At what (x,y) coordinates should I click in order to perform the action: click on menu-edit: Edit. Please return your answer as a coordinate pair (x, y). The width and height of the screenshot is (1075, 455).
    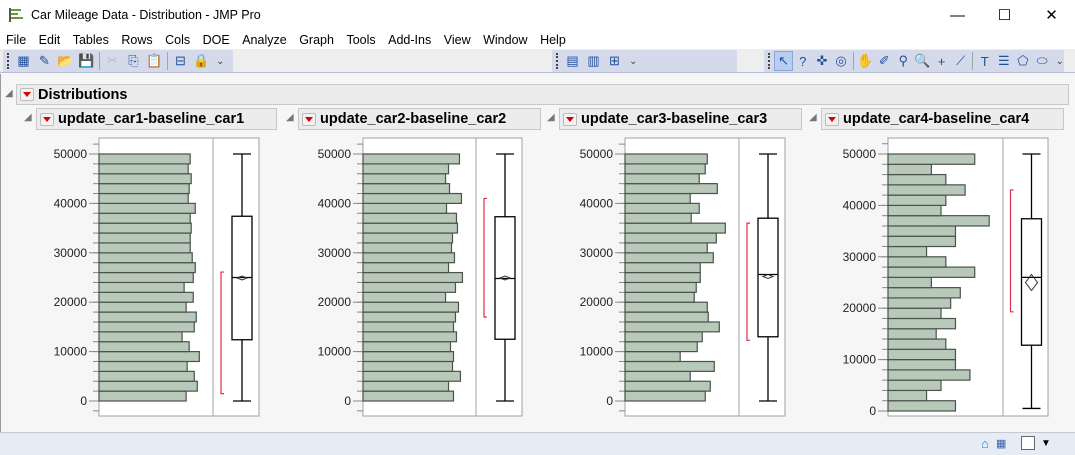
    Looking at the image, I should click on (50, 40).